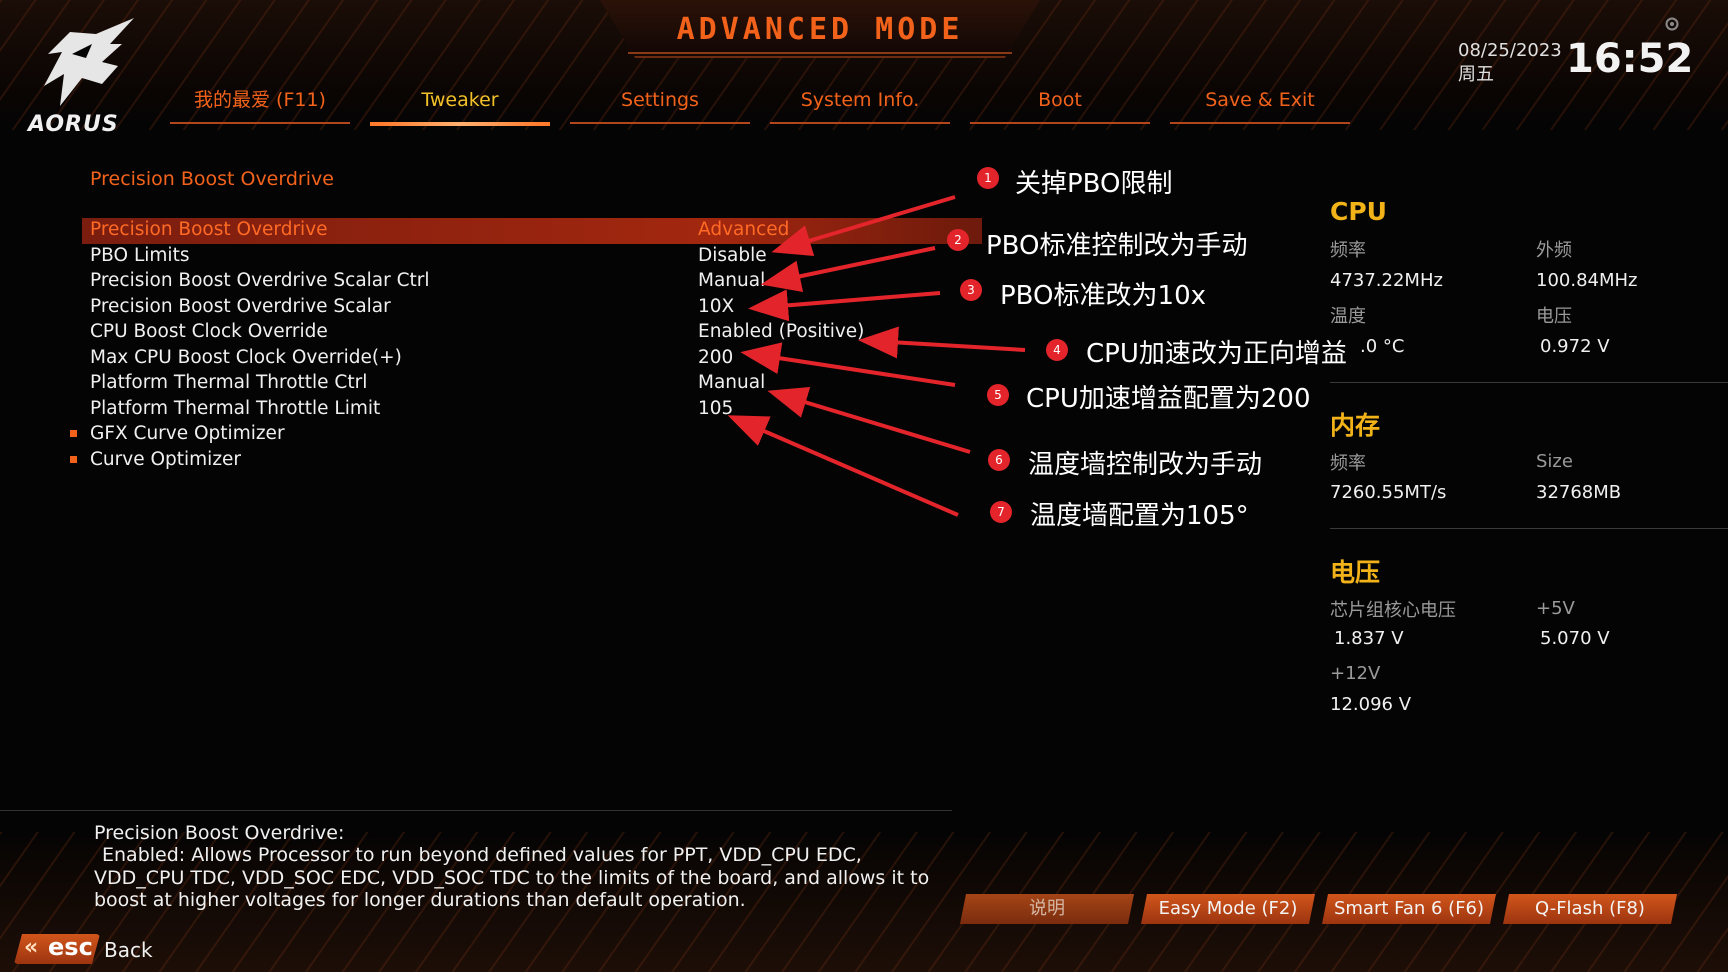 Image resolution: width=1728 pixels, height=972 pixels. What do you see at coordinates (1386, 280) in the screenshot?
I see `cpu-freq-value: 4737.22MHz` at bounding box center [1386, 280].